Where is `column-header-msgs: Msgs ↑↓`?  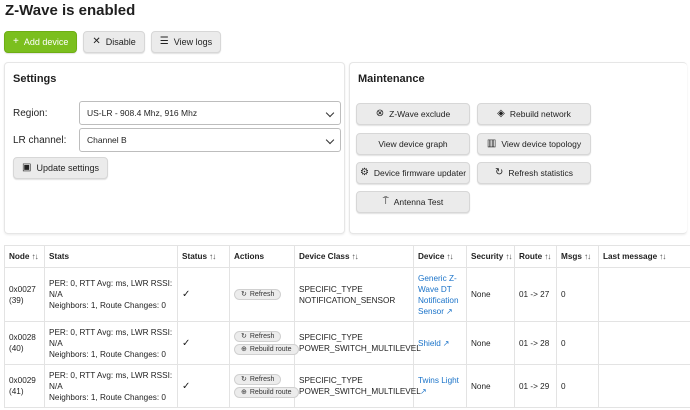
column-header-msgs: Msgs ↑↓ is located at coordinates (577, 256).